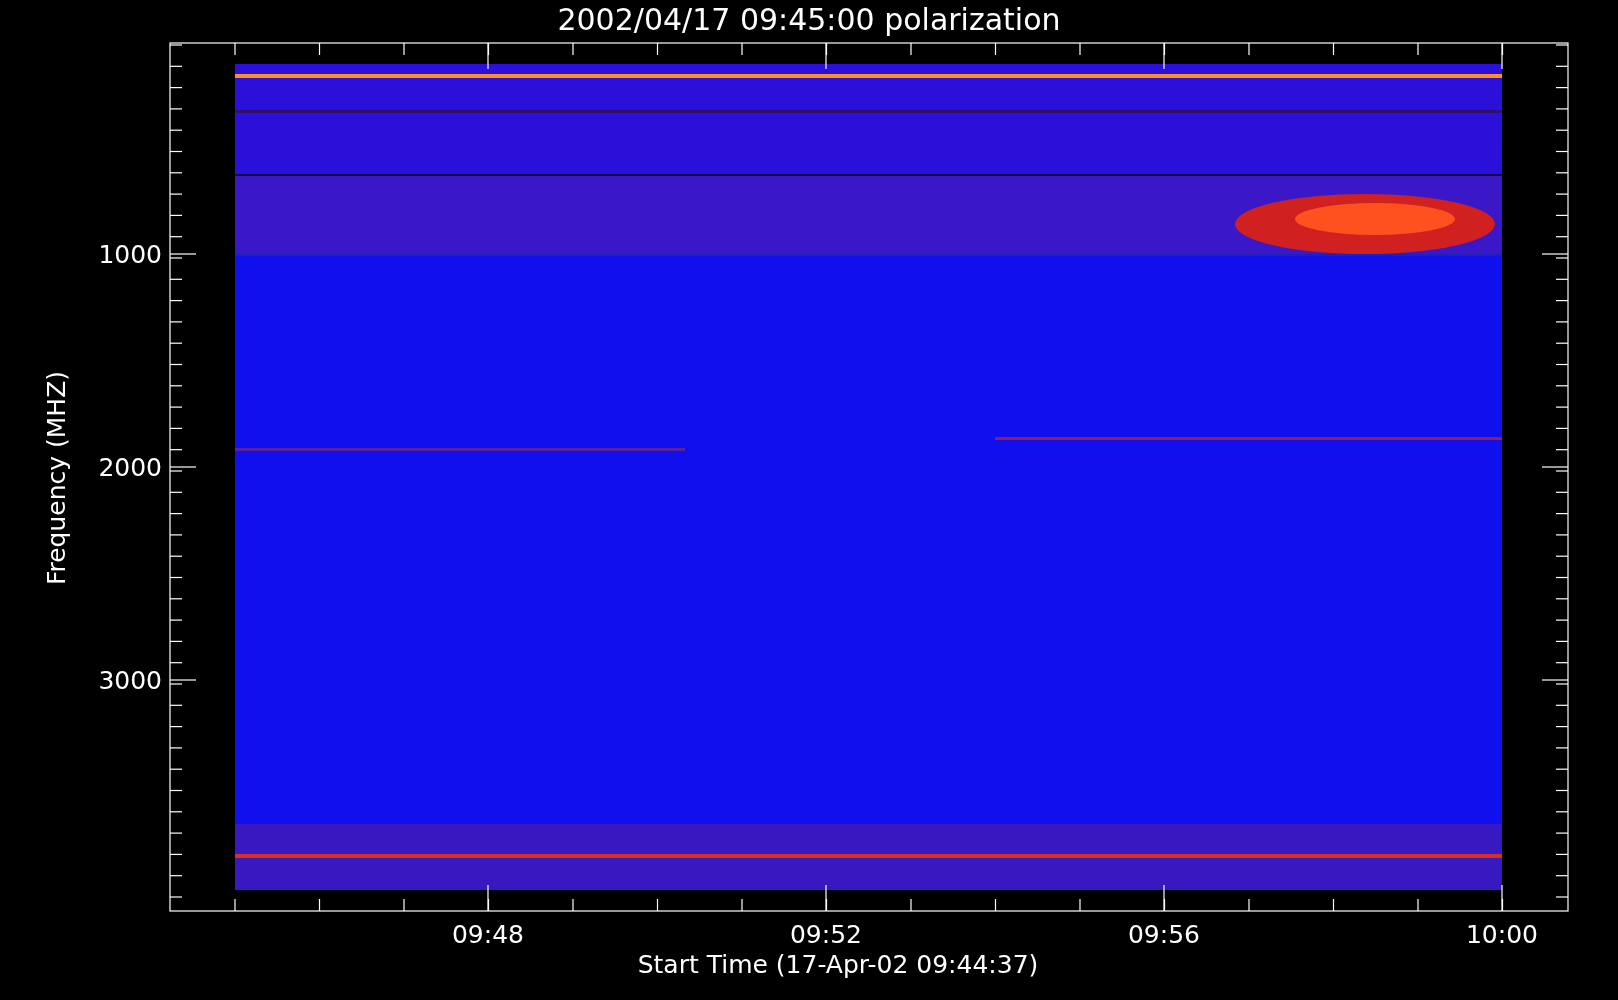 The width and height of the screenshot is (1618, 1000). Describe the element at coordinates (1501, 934) in the screenshot. I see `x-tick-label: 10:00` at that location.